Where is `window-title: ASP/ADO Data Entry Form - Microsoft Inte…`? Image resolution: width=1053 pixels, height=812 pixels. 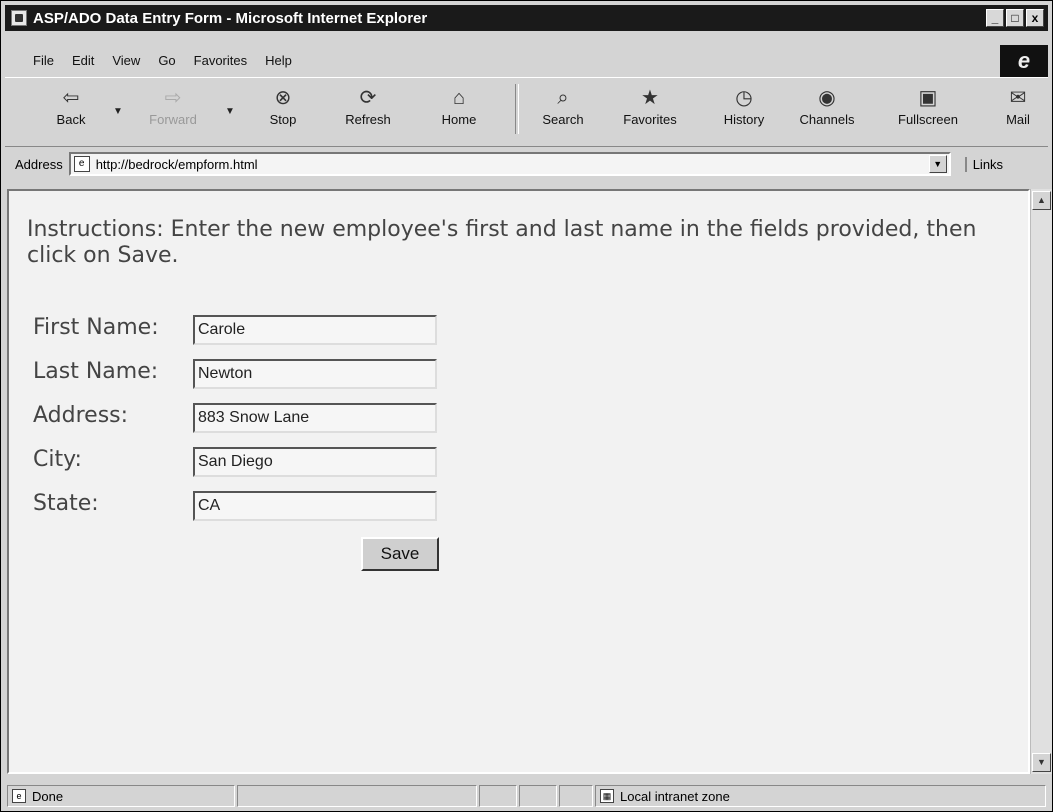 window-title: ASP/ADO Data Entry Form - Microsoft Inte… is located at coordinates (230, 18).